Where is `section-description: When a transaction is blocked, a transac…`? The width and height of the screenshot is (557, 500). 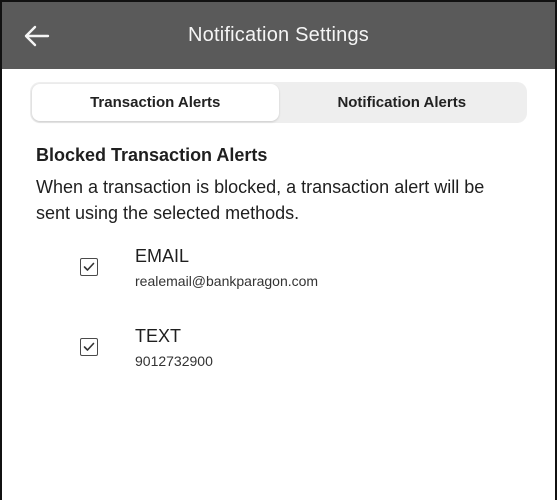 section-description: When a transaction is blocked, a transac… is located at coordinates (260, 200).